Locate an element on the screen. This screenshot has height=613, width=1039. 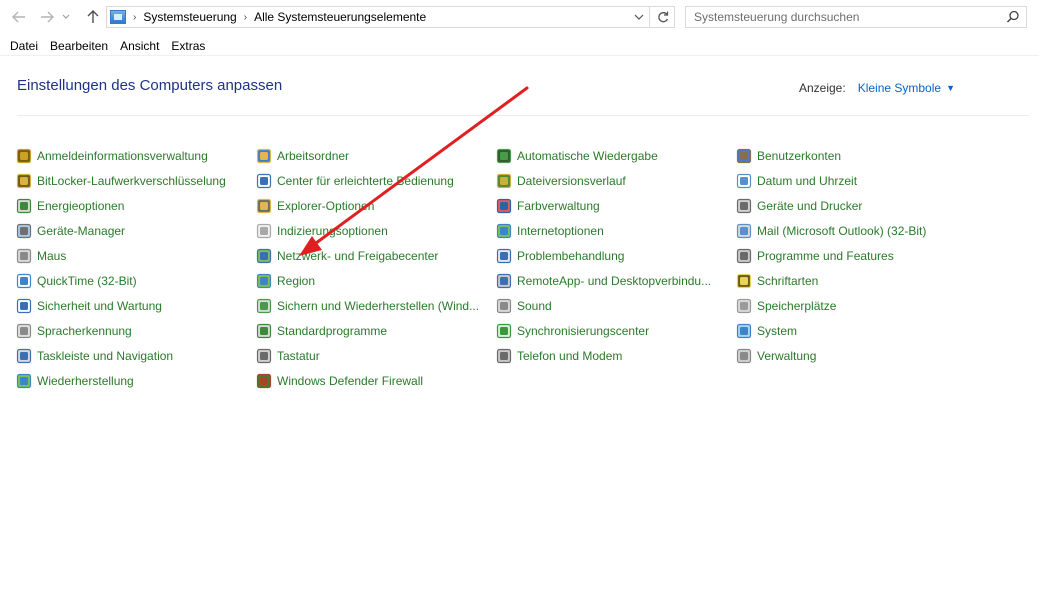
recent-locations-chevron-icon is located at coordinates (66, 17).